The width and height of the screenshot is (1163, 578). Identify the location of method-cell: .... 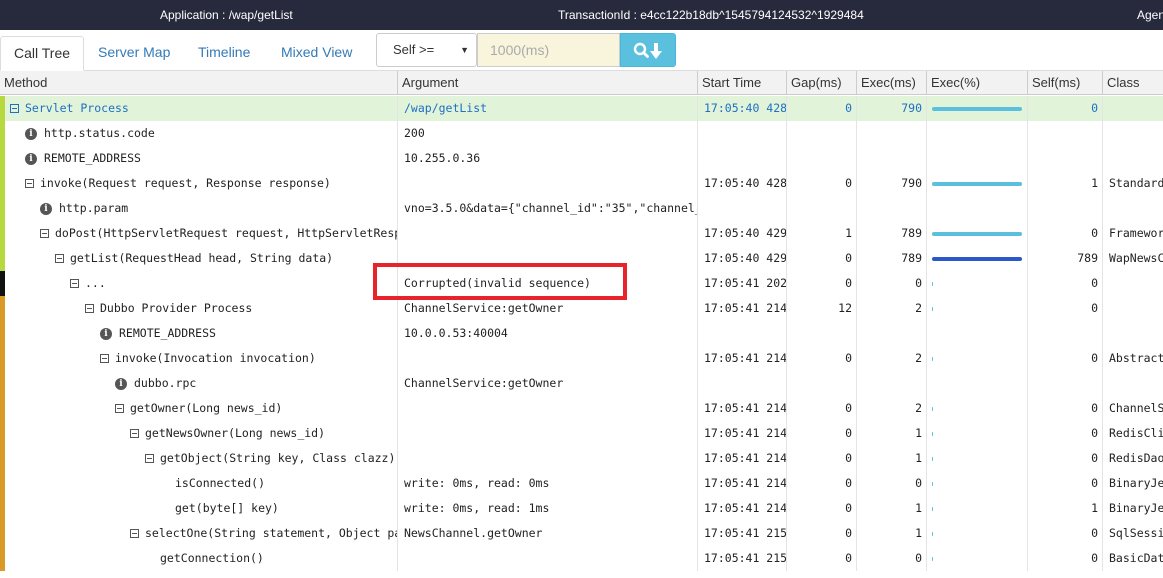
(199, 283).